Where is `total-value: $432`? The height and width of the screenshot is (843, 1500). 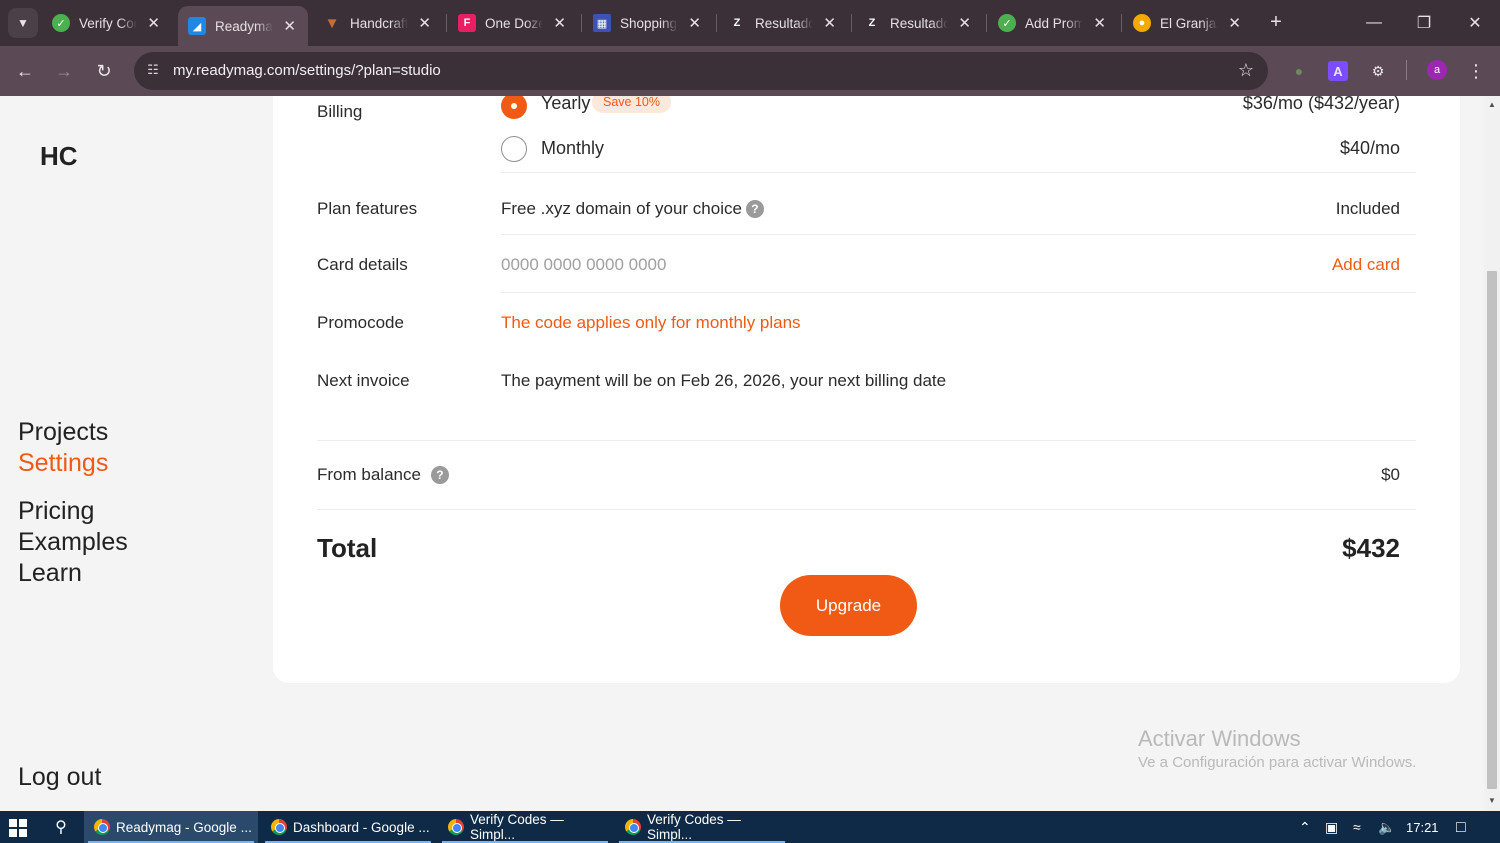
total-value: $432 is located at coordinates (1371, 548).